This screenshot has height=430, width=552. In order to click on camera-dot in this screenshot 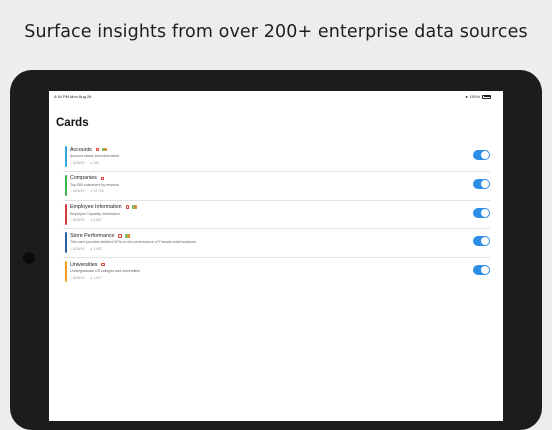, I will do `click(29, 258)`.